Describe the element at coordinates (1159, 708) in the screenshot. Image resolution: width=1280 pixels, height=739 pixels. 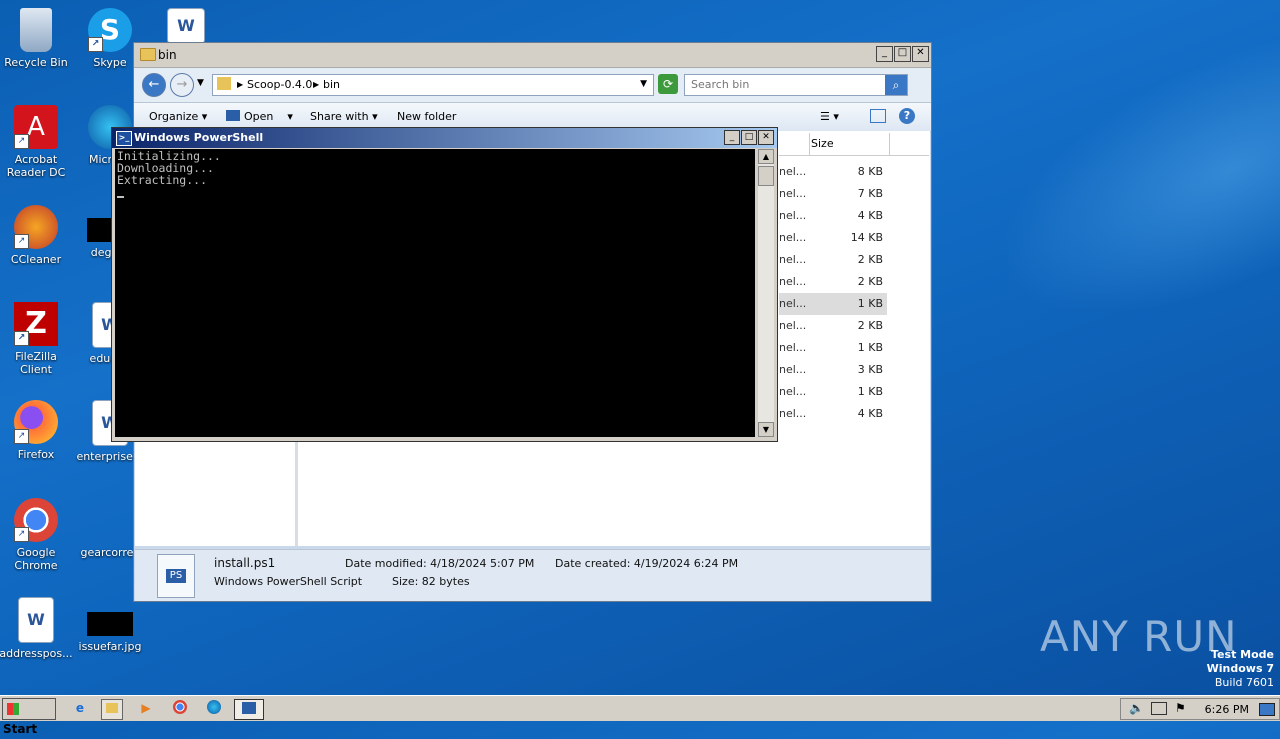
I see `network-icon` at that location.